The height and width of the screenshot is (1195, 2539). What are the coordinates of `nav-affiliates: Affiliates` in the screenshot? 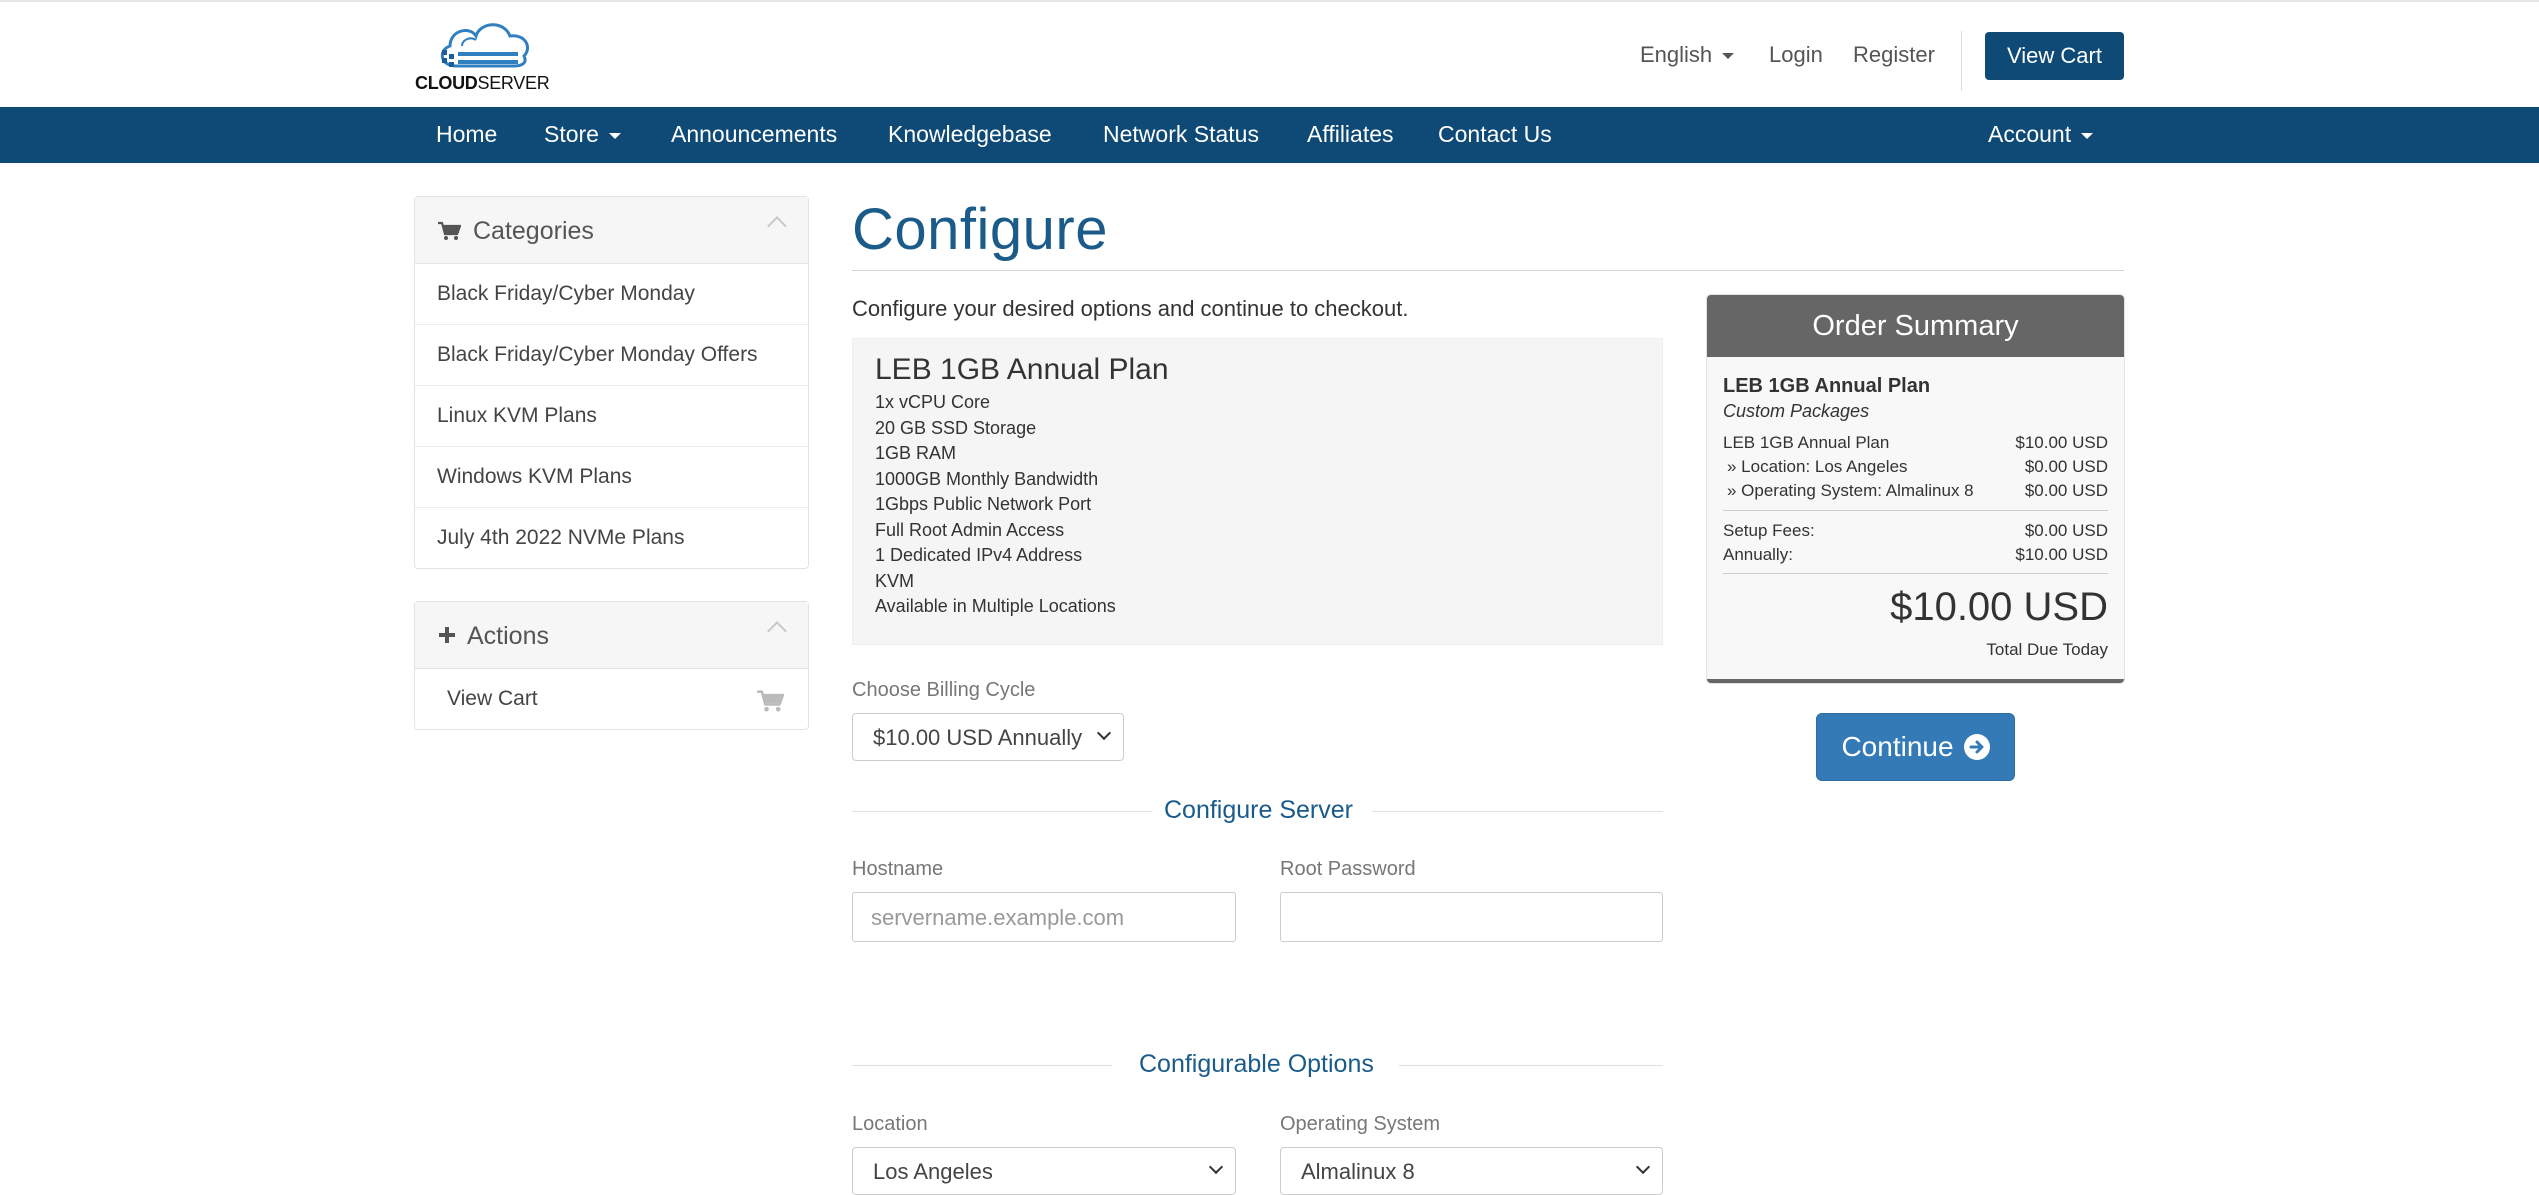 It's located at (1350, 134).